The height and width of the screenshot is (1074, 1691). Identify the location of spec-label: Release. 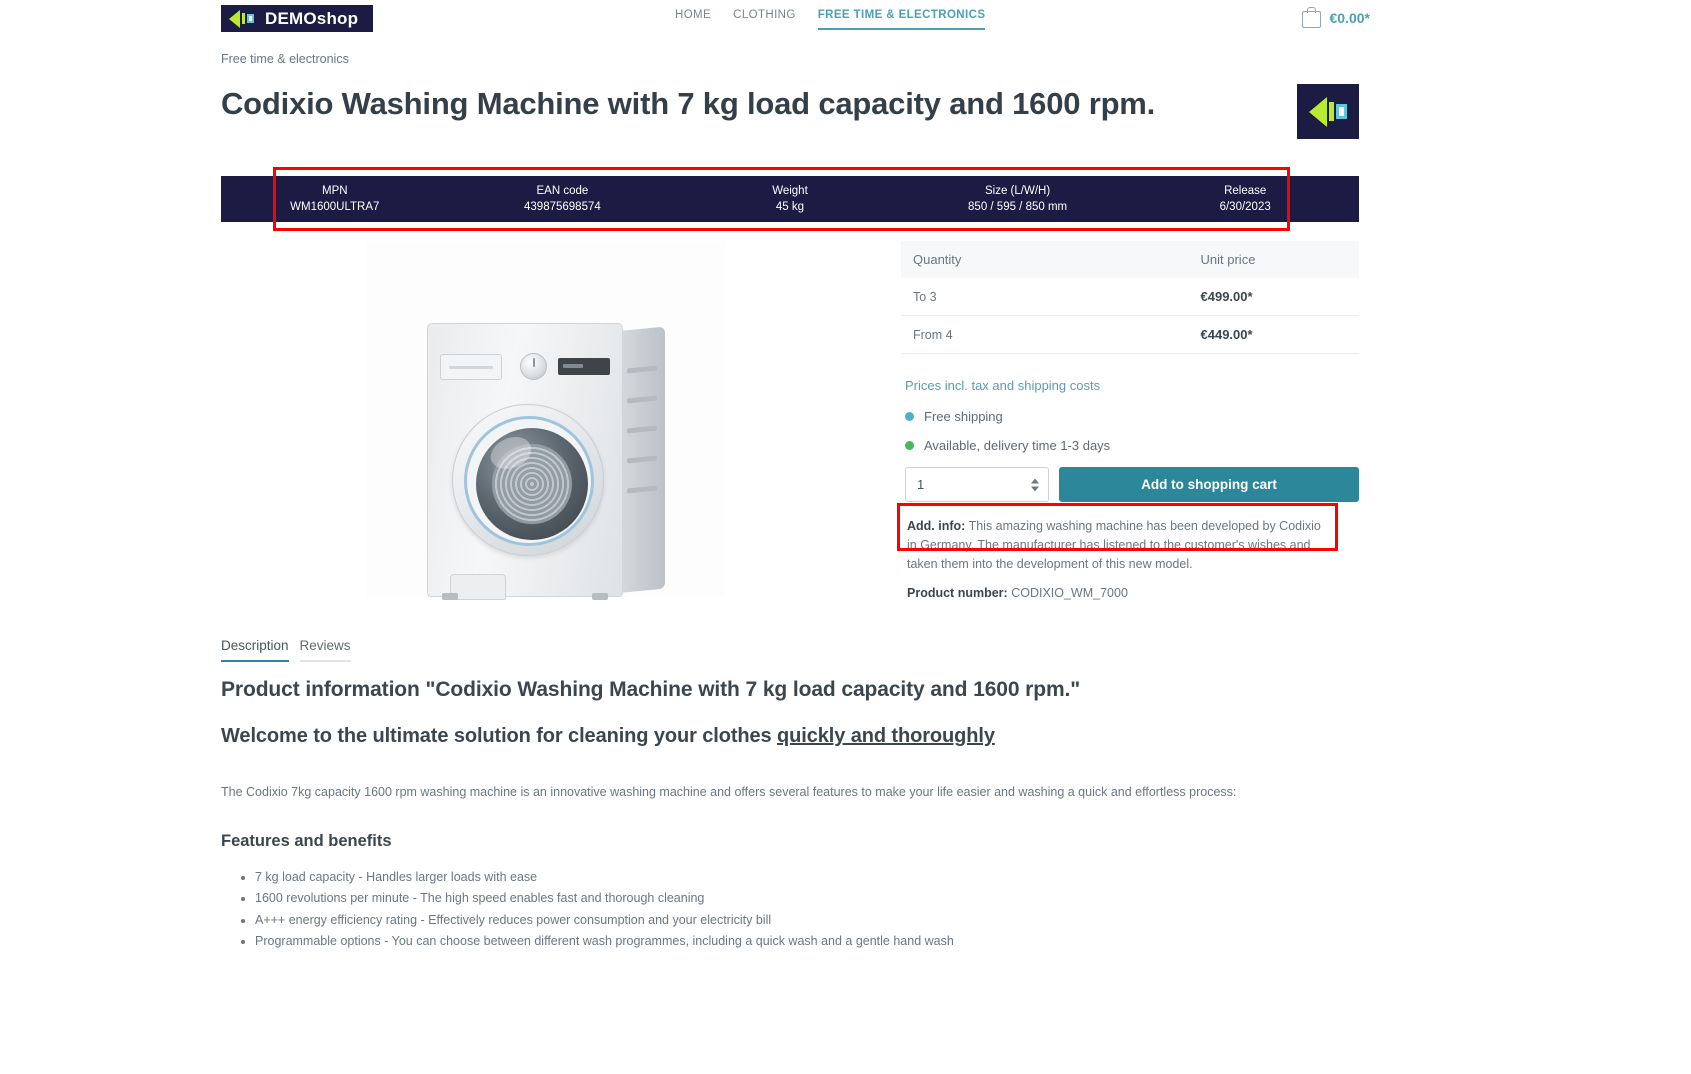
(1245, 190).